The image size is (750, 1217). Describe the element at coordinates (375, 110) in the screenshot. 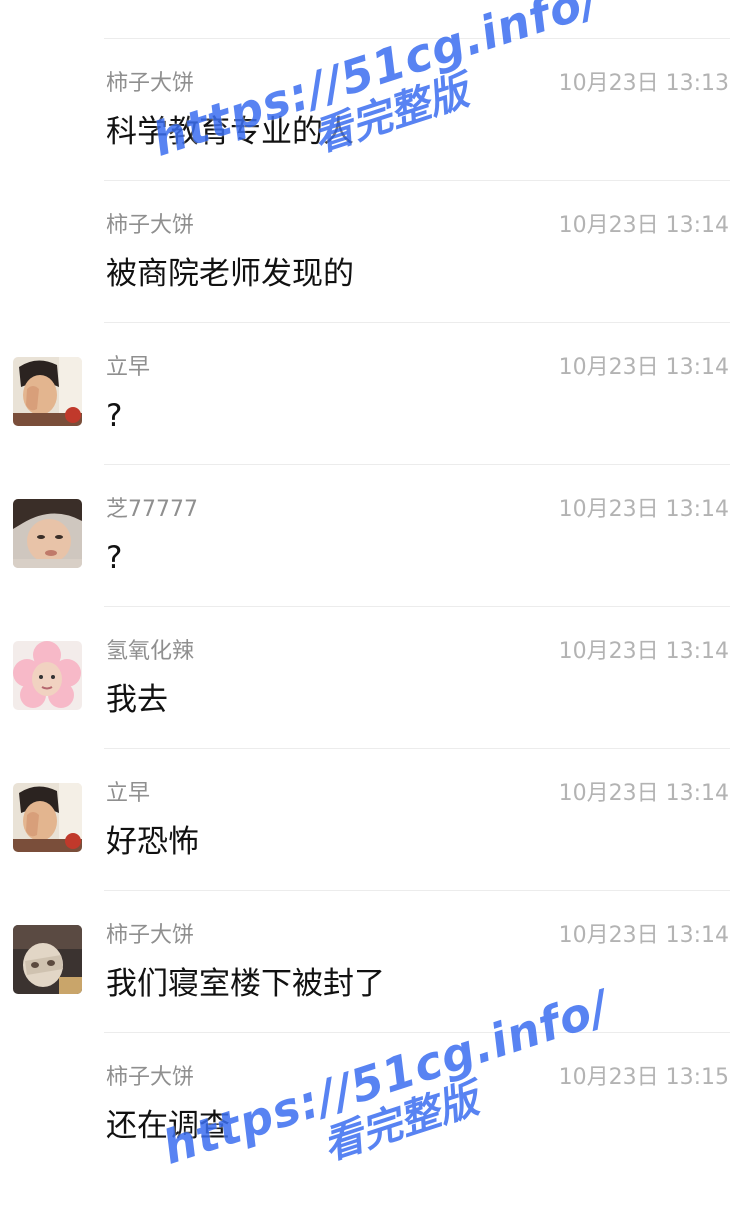

I see `chat-message: 柿子大饼 10月23日 13:13 科学教育专业的人` at that location.